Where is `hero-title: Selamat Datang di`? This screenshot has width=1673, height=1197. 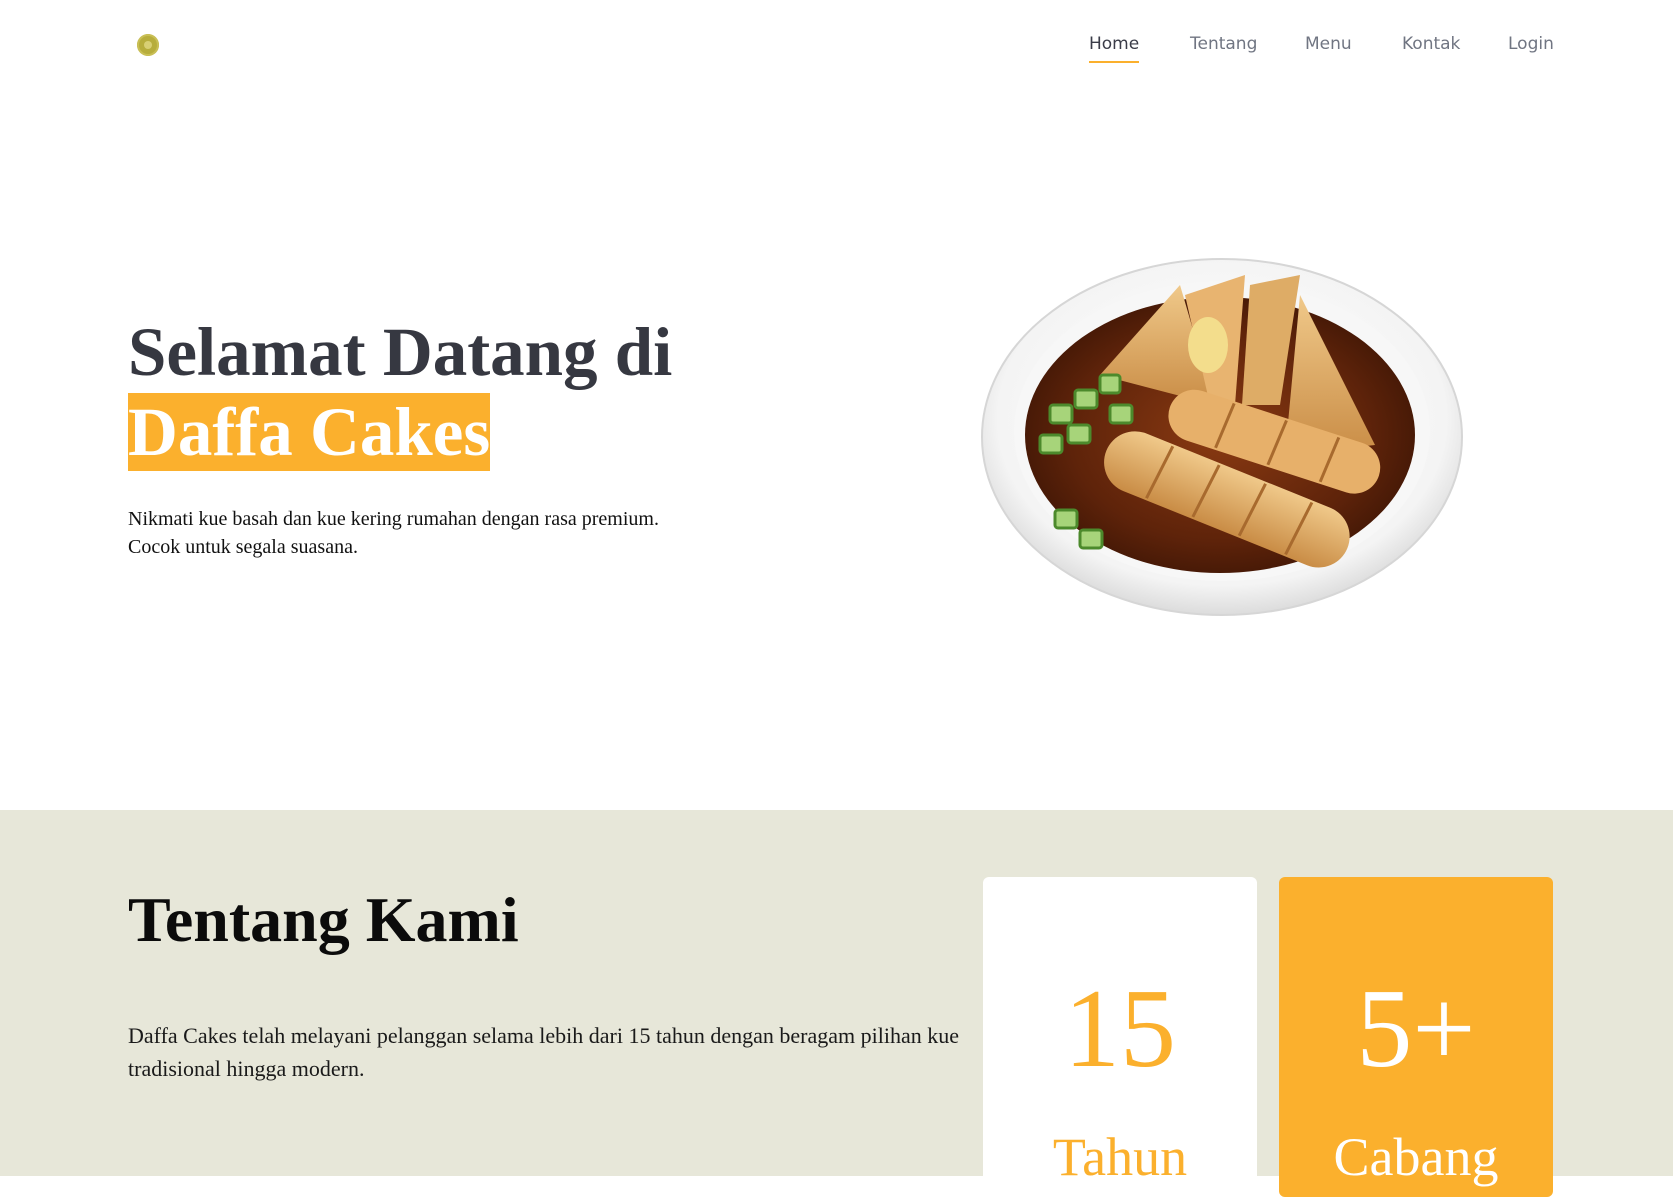
hero-title: Selamat Datang di is located at coordinates (400, 352).